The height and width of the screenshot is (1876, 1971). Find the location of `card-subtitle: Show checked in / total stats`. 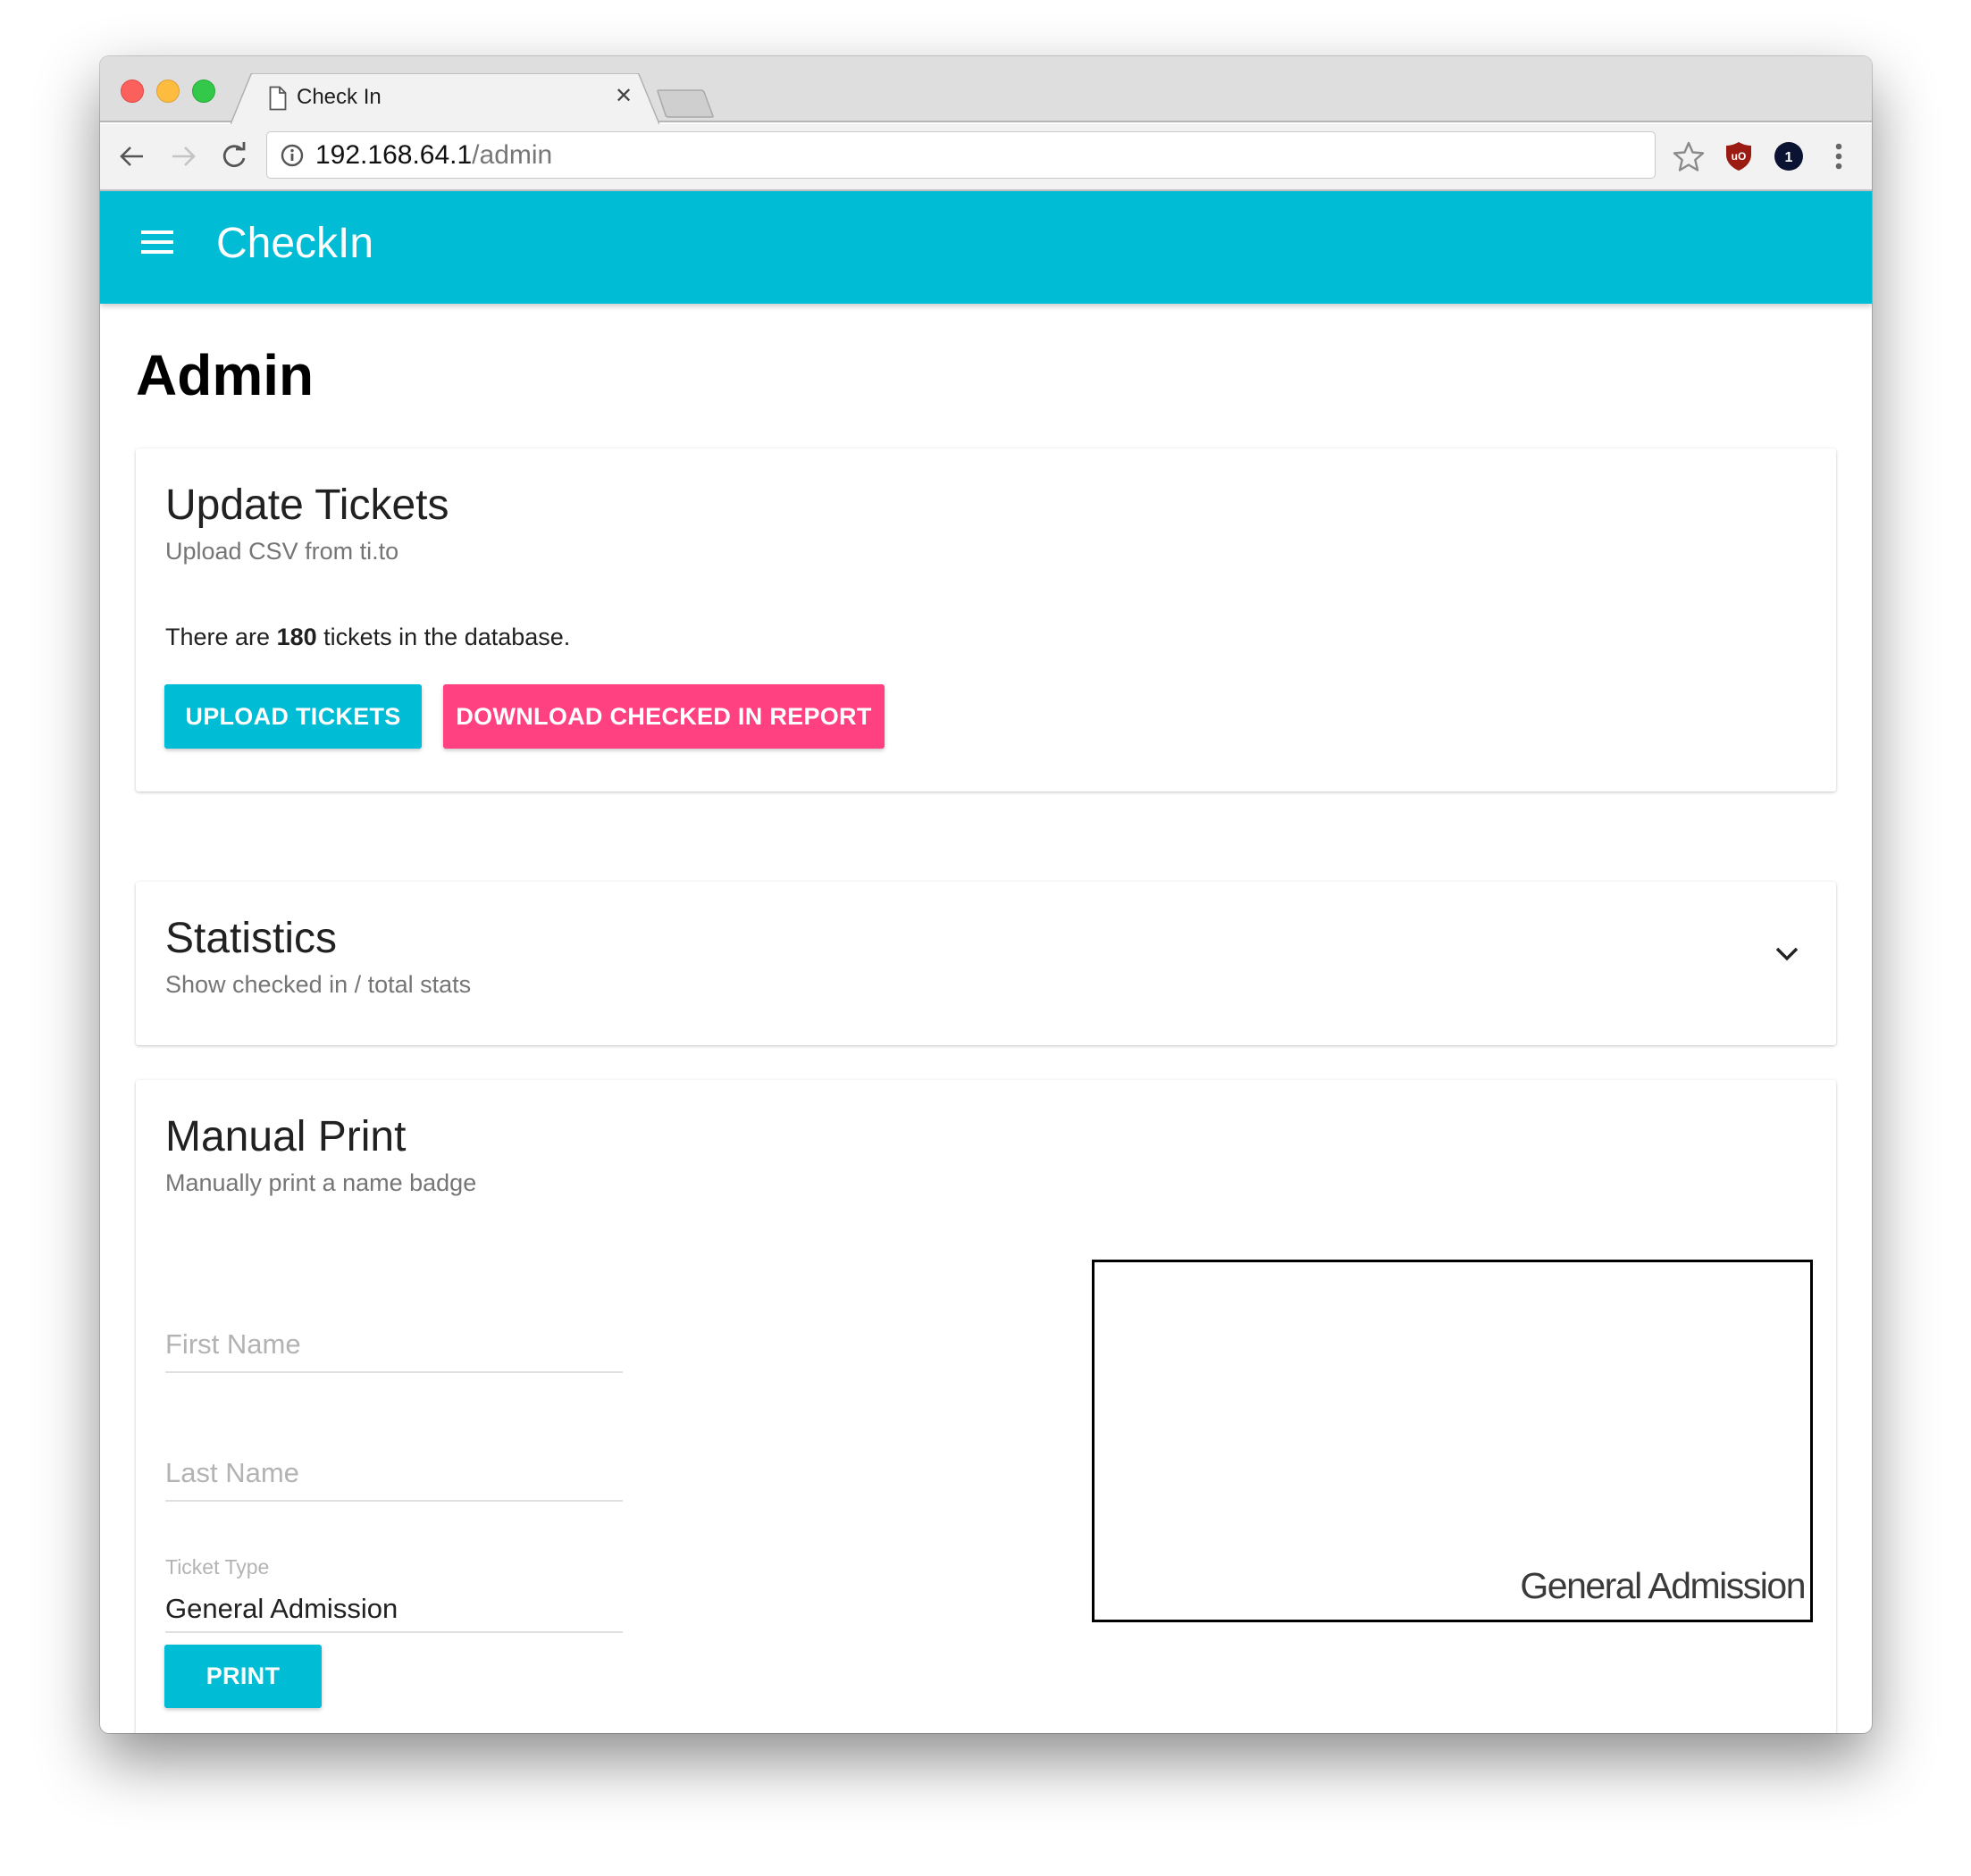

card-subtitle: Show checked in / total stats is located at coordinates (319, 984).